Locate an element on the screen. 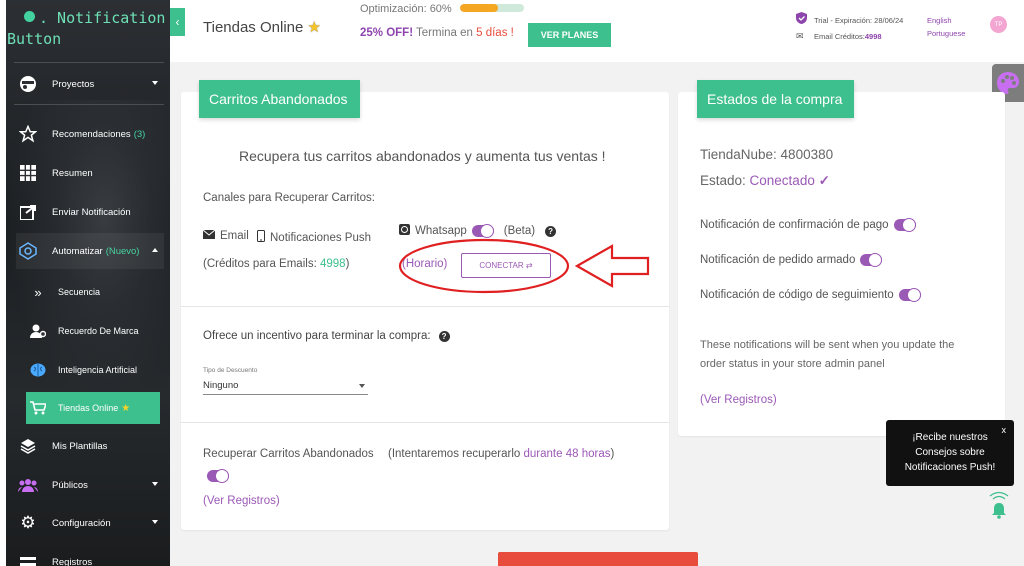 The width and height of the screenshot is (1024, 566). recover-duration-link: durante 48 horas is located at coordinates (567, 454).